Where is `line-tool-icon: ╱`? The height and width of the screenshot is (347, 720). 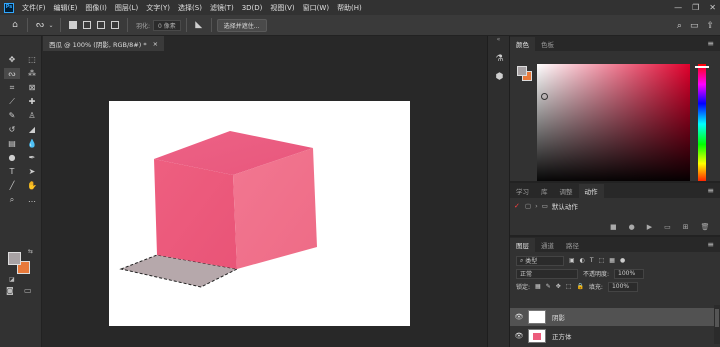 line-tool-icon: ╱ is located at coordinates (12, 185).